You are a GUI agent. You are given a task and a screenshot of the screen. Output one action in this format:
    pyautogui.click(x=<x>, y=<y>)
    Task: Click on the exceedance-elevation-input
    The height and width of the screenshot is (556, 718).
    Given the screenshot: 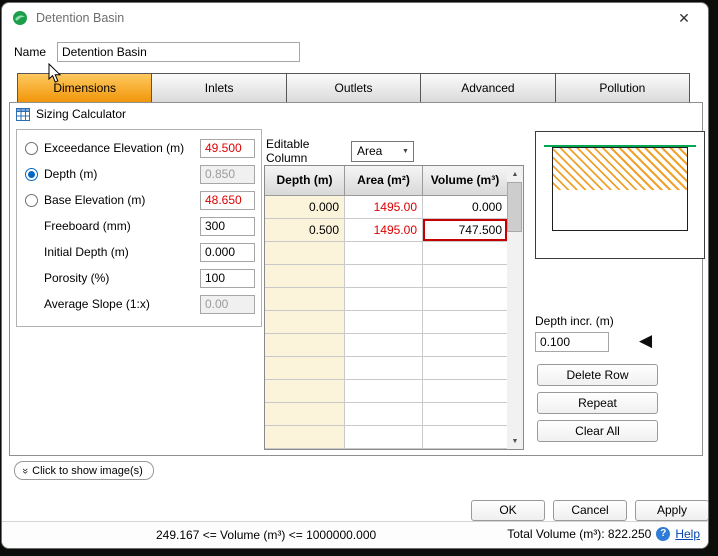 What is the action you would take?
    pyautogui.click(x=227, y=148)
    